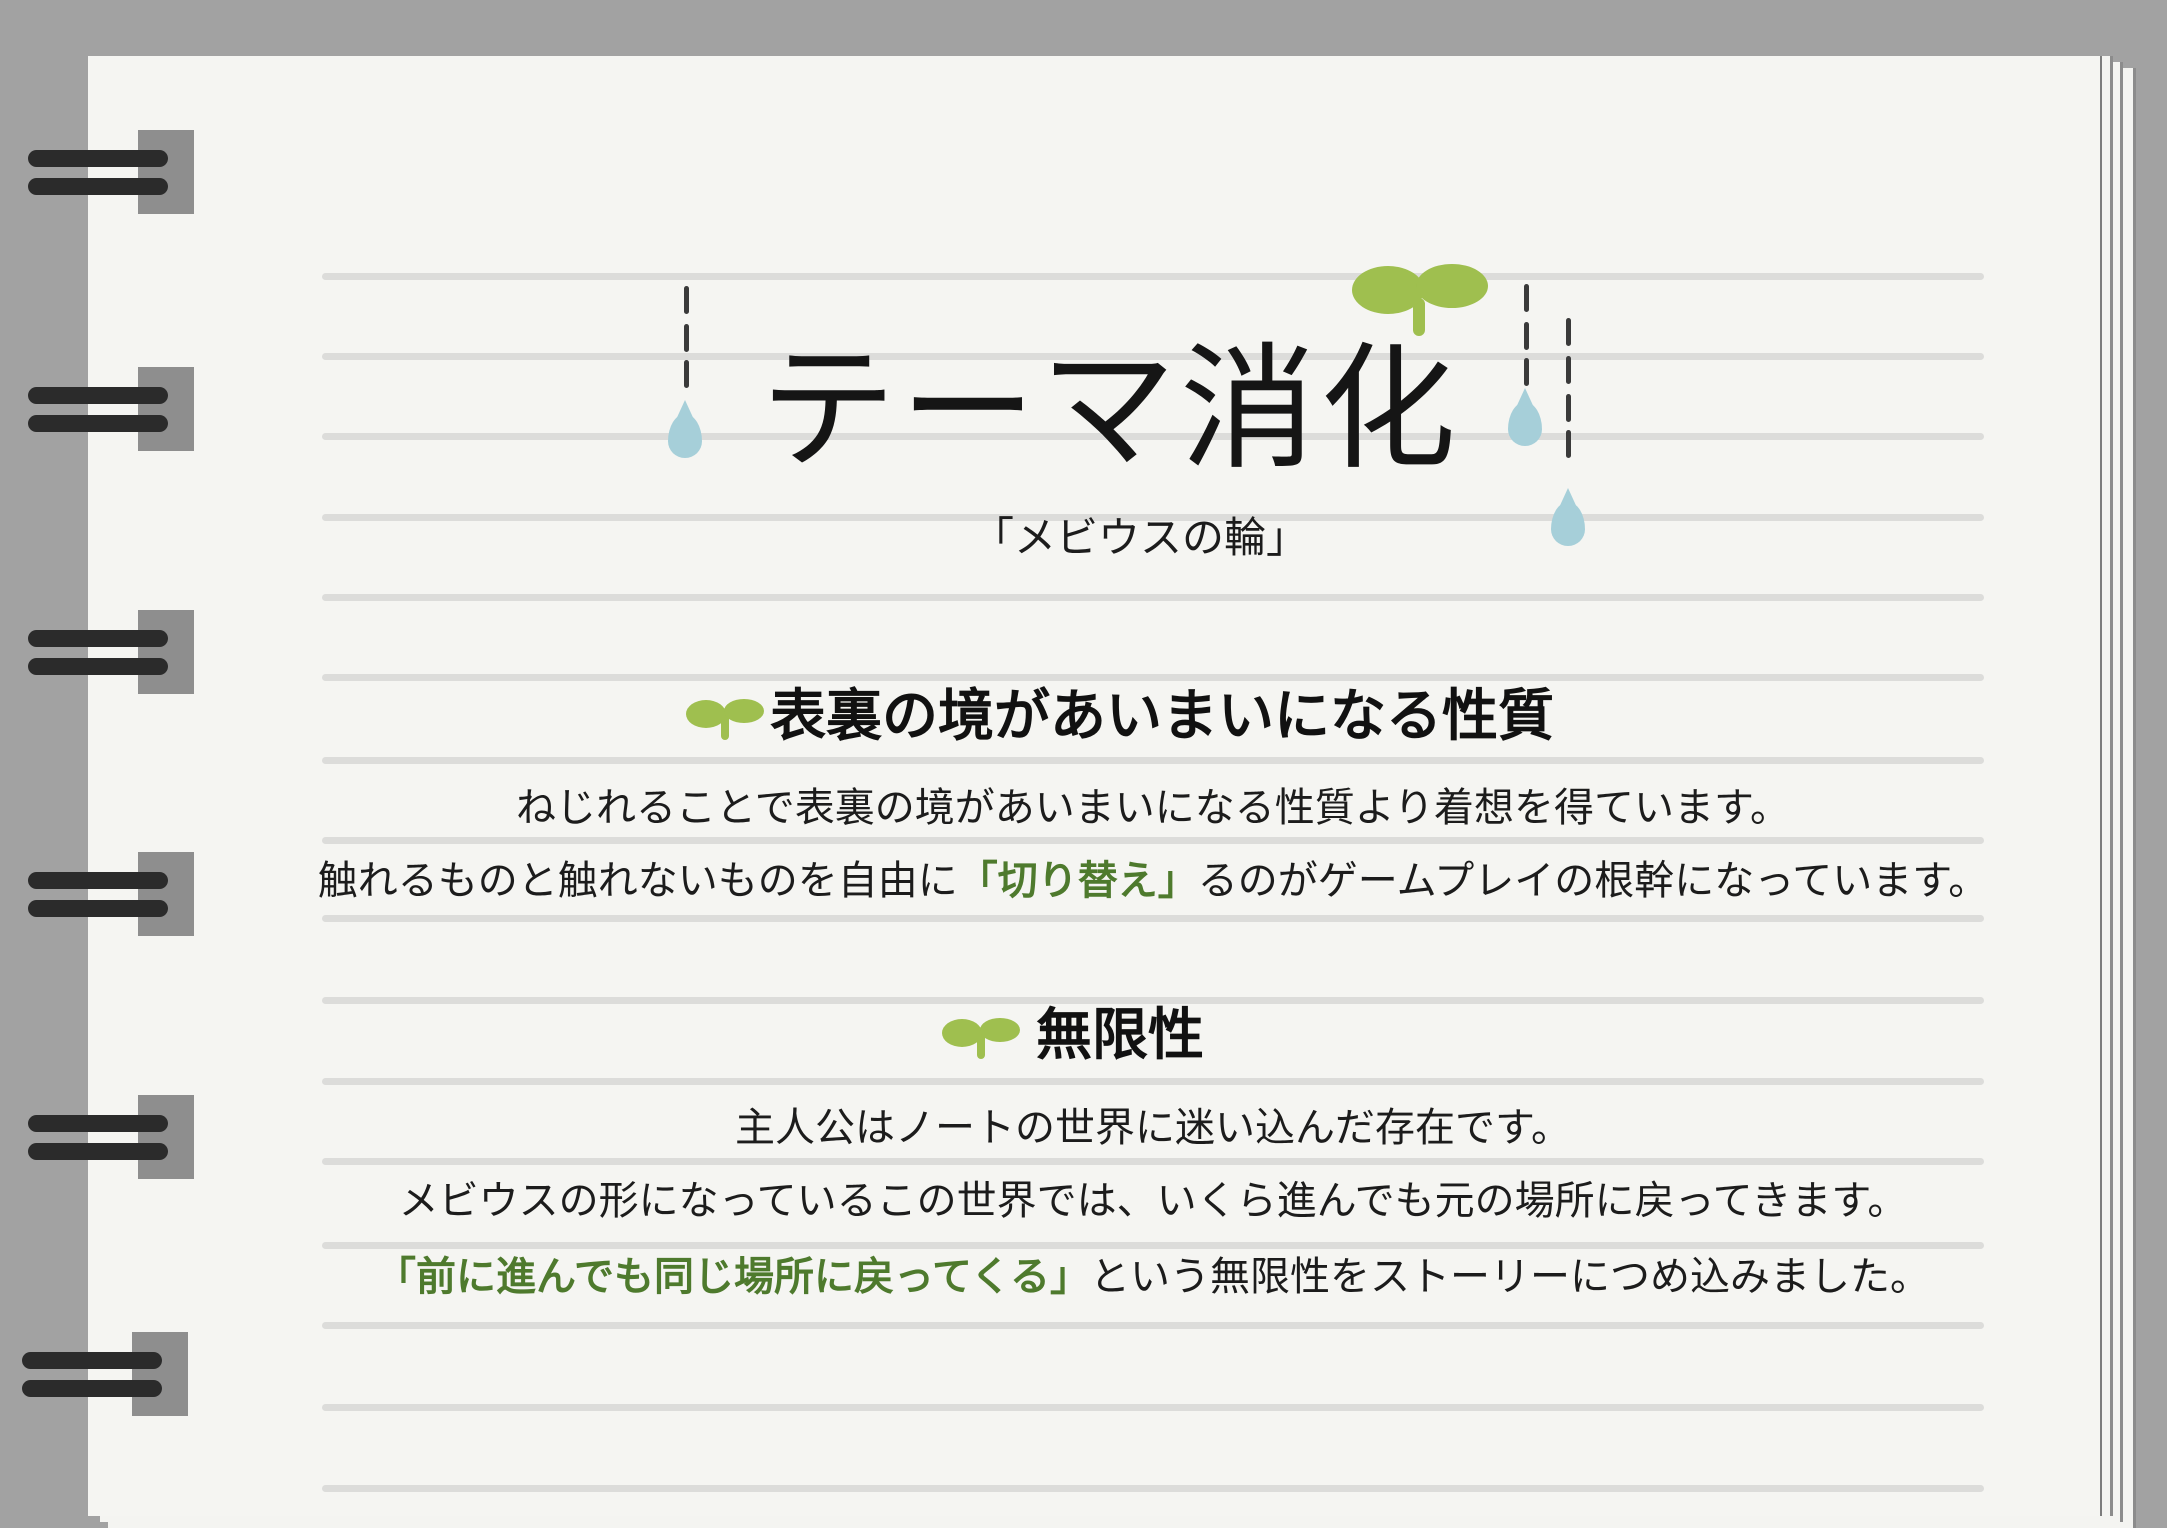 The width and height of the screenshot is (2167, 1528). Describe the element at coordinates (733, 1277) in the screenshot. I see `highlight-text: 「前に進んでも同じ場所に戻ってくる」` at that location.